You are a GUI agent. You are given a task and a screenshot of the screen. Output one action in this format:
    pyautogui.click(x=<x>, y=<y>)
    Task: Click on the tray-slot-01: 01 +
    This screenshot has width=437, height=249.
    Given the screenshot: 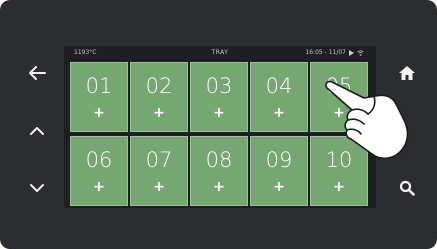 What is the action you would take?
    pyautogui.click(x=99, y=97)
    